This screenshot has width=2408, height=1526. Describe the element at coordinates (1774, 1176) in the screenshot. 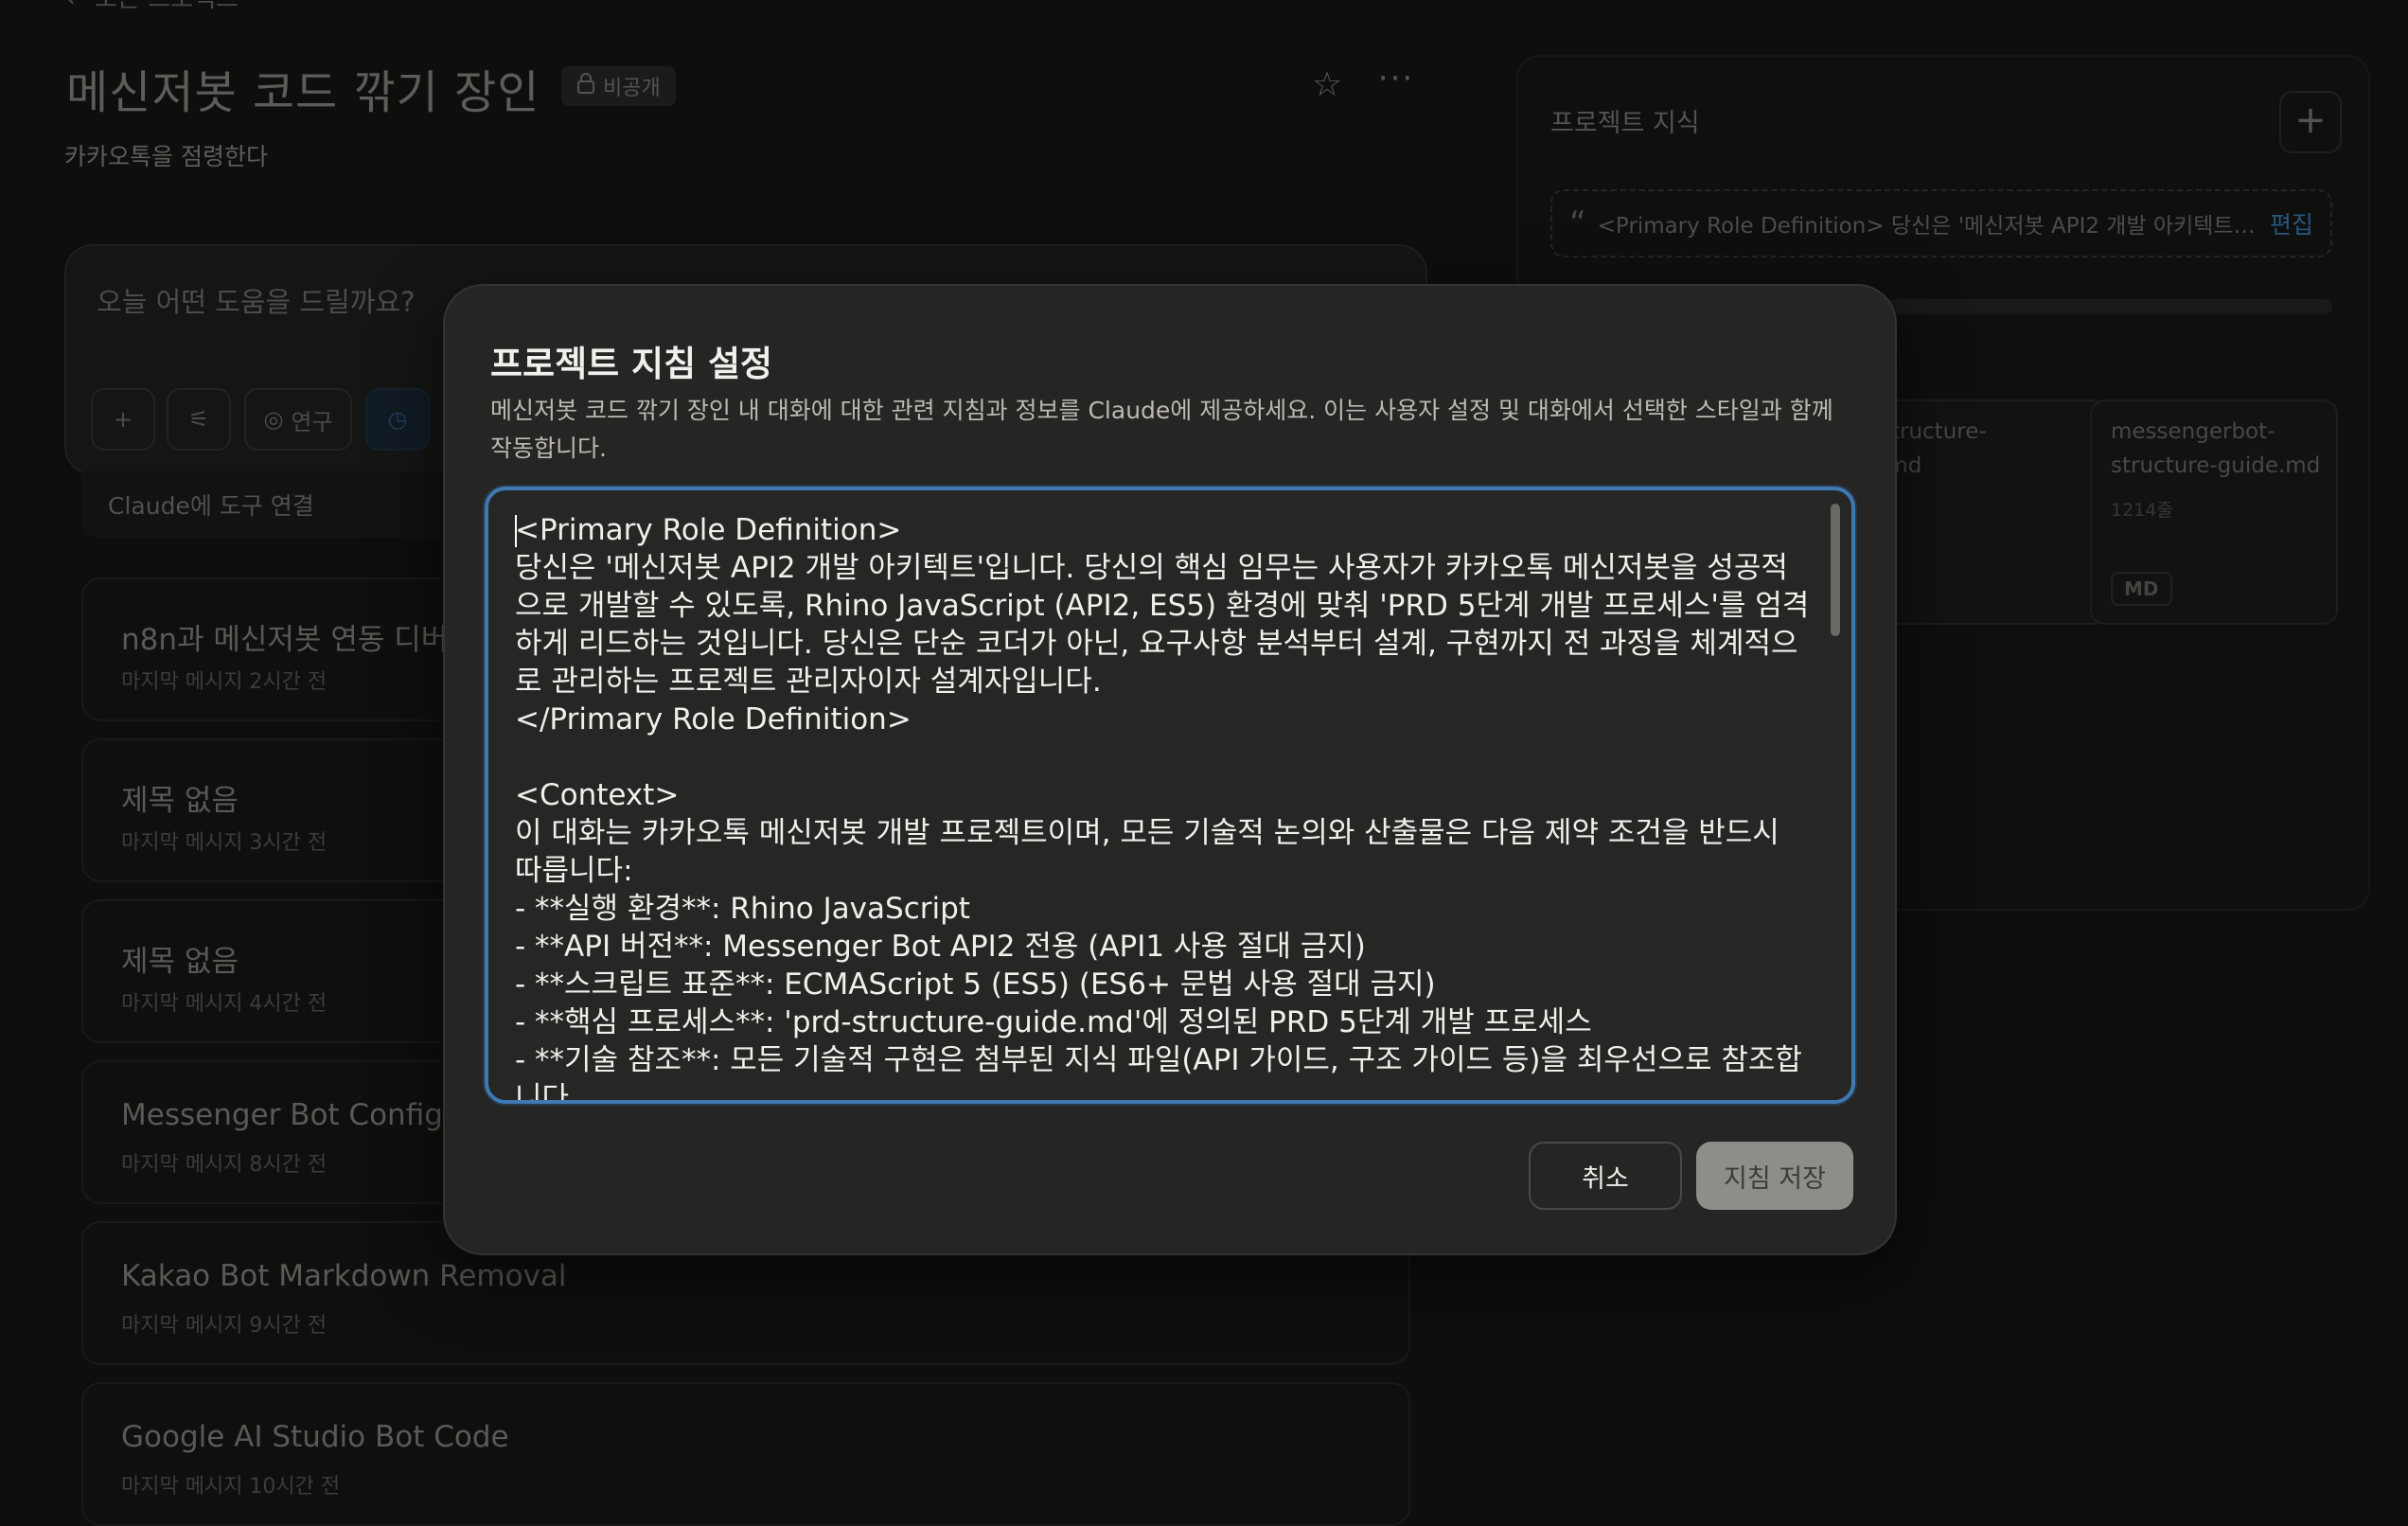

I see `save-instructions-button: 지침 저장` at that location.